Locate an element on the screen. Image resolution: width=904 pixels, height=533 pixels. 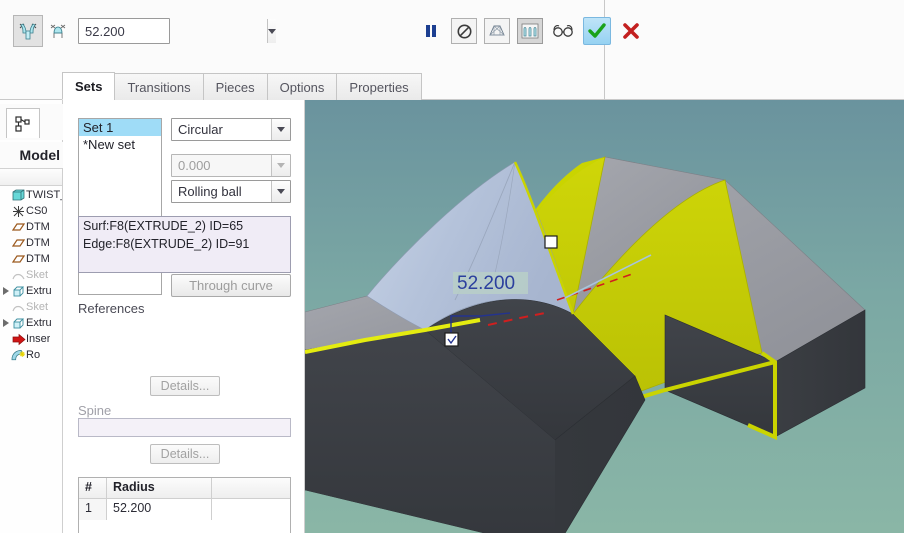
dashboard-action-icons is located at coordinates (531, 31).